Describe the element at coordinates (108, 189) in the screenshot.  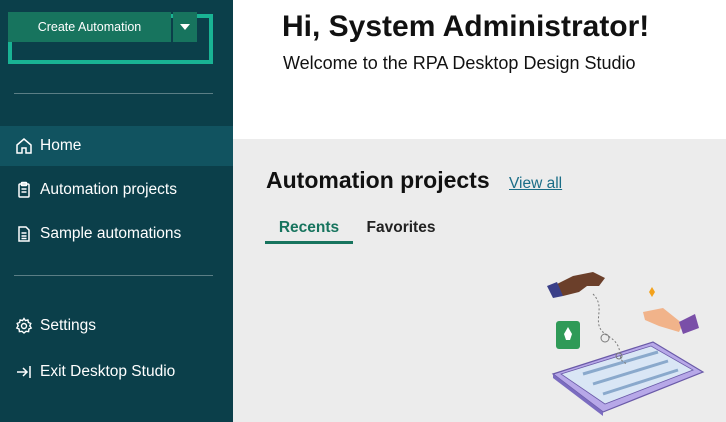
I see `sidebar-item-label: Automation projects` at that location.